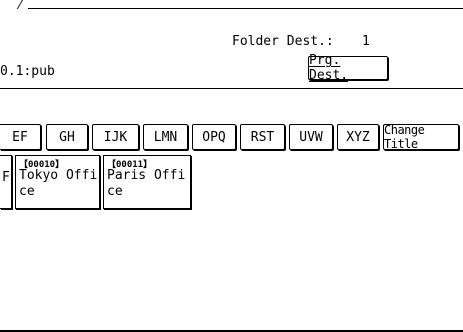 The width and height of the screenshot is (463, 332). What do you see at coordinates (283, 41) in the screenshot?
I see `folder-dest-label: Folder Dest.:` at bounding box center [283, 41].